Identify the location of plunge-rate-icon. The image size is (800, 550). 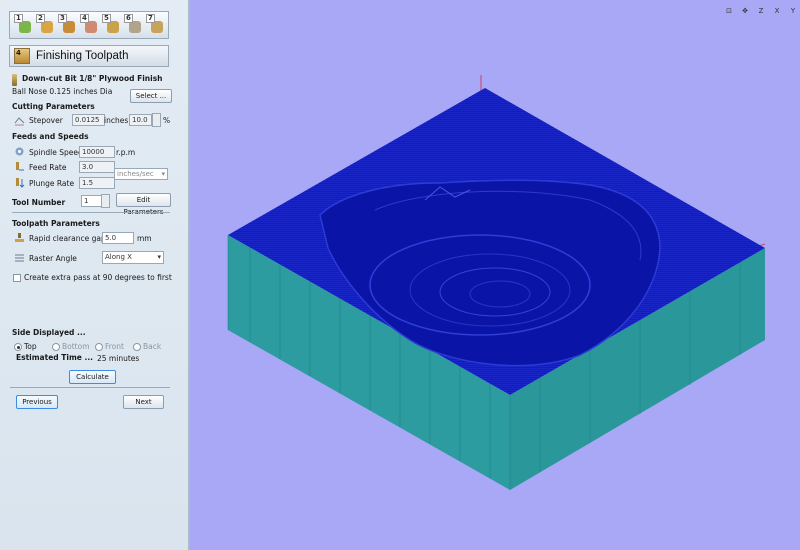
(20, 183).